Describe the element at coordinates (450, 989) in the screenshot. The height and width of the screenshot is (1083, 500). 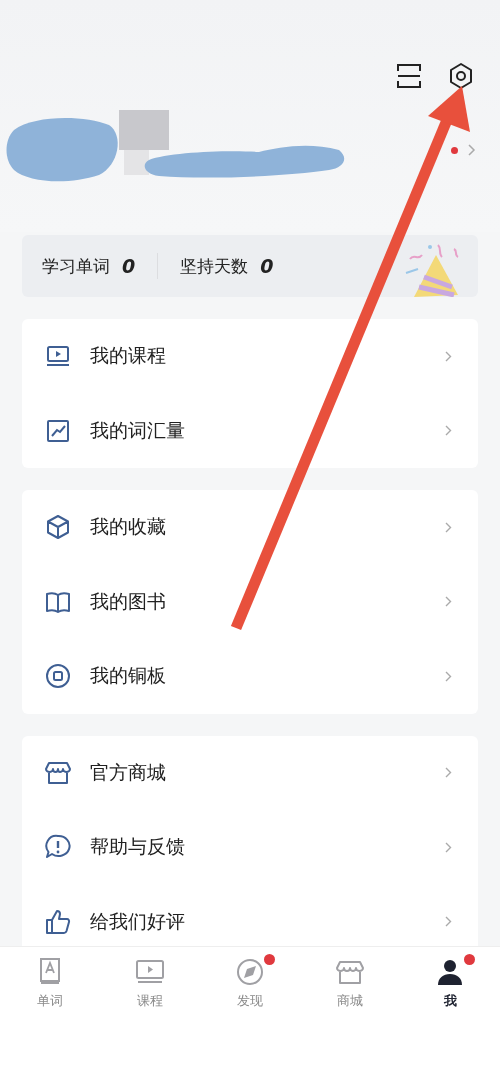
I see `tab: 我` at that location.